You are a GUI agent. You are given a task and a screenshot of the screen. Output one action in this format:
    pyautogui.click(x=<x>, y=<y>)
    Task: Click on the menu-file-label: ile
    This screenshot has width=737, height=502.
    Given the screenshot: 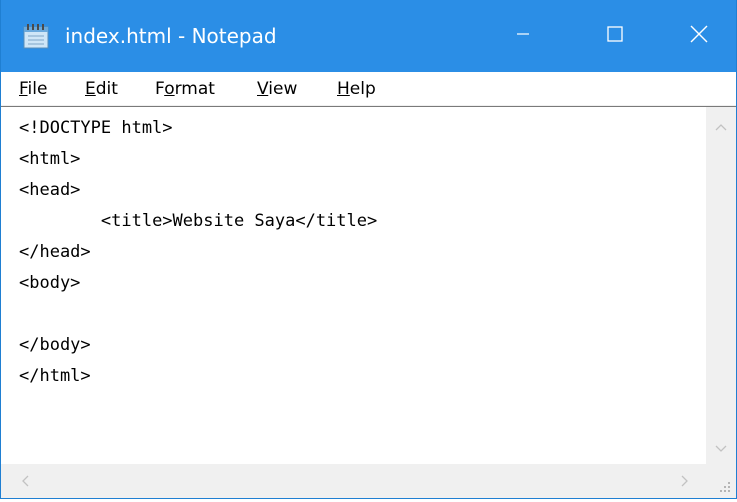 What is the action you would take?
    pyautogui.click(x=37, y=89)
    